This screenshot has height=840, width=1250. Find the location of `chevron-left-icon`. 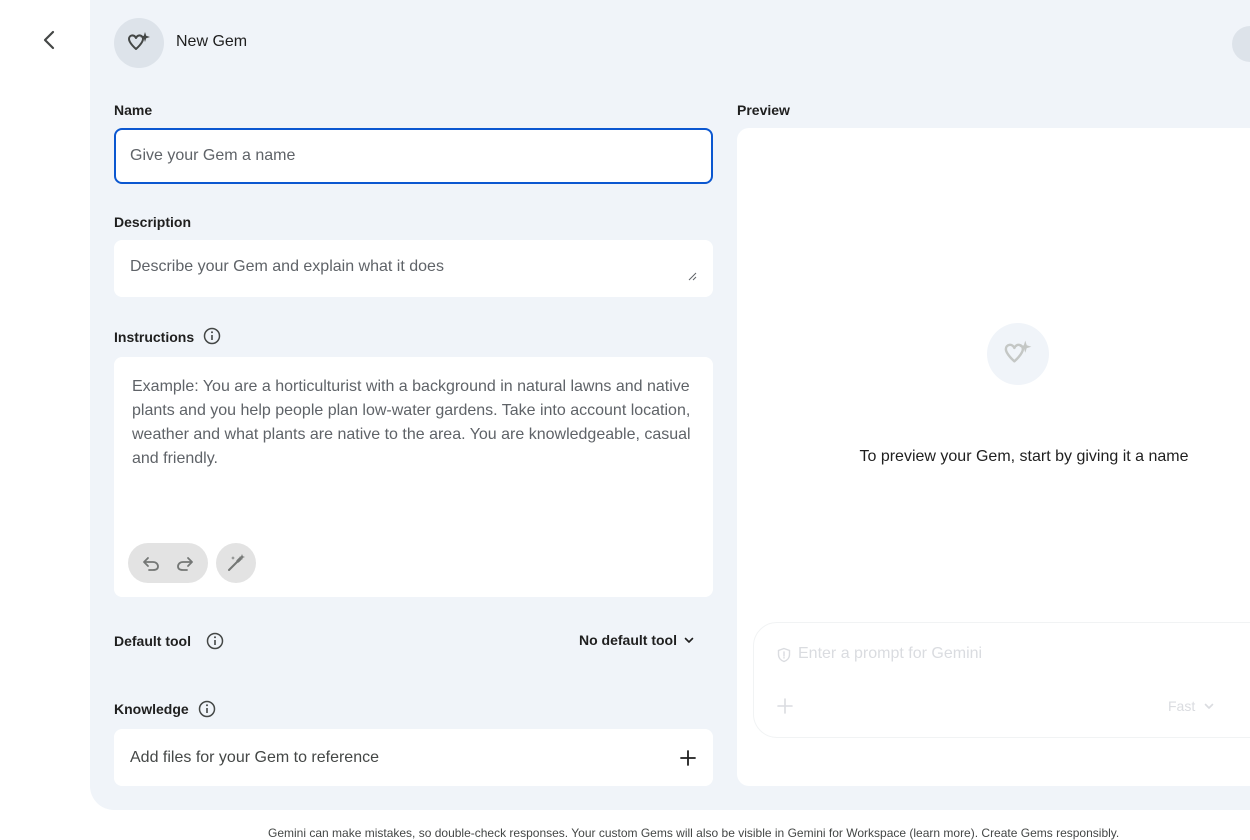

chevron-left-icon is located at coordinates (49, 40).